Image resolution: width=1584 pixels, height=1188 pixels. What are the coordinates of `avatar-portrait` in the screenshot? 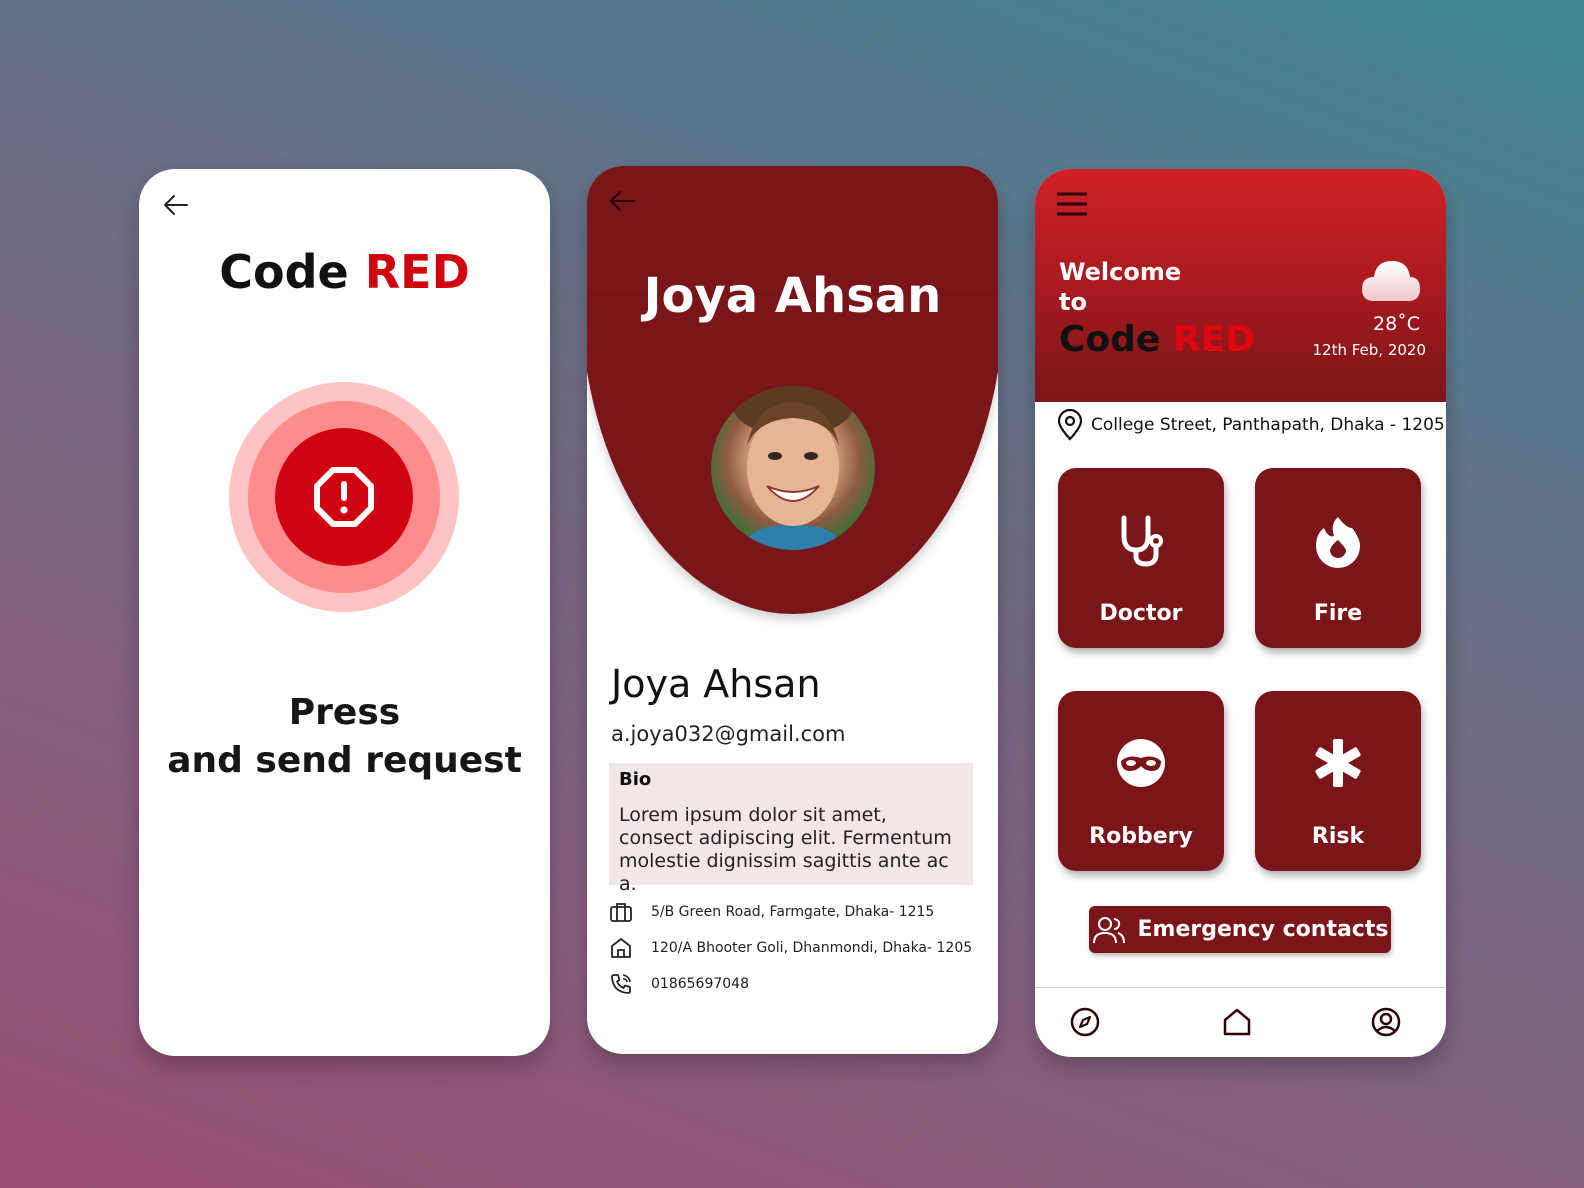 It's located at (793, 468).